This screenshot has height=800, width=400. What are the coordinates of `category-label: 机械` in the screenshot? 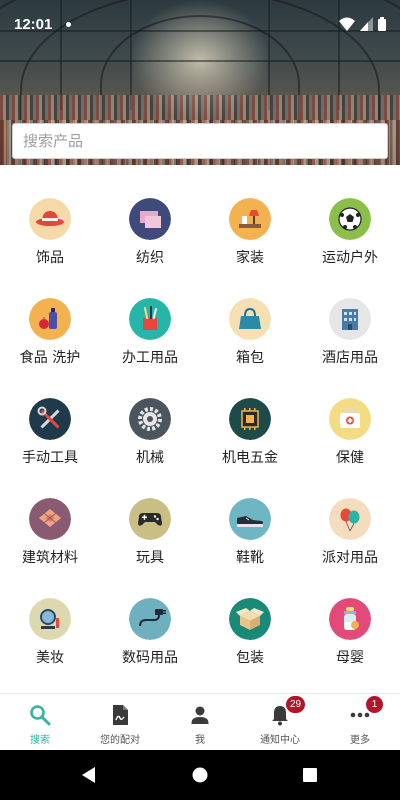 It's located at (150, 458).